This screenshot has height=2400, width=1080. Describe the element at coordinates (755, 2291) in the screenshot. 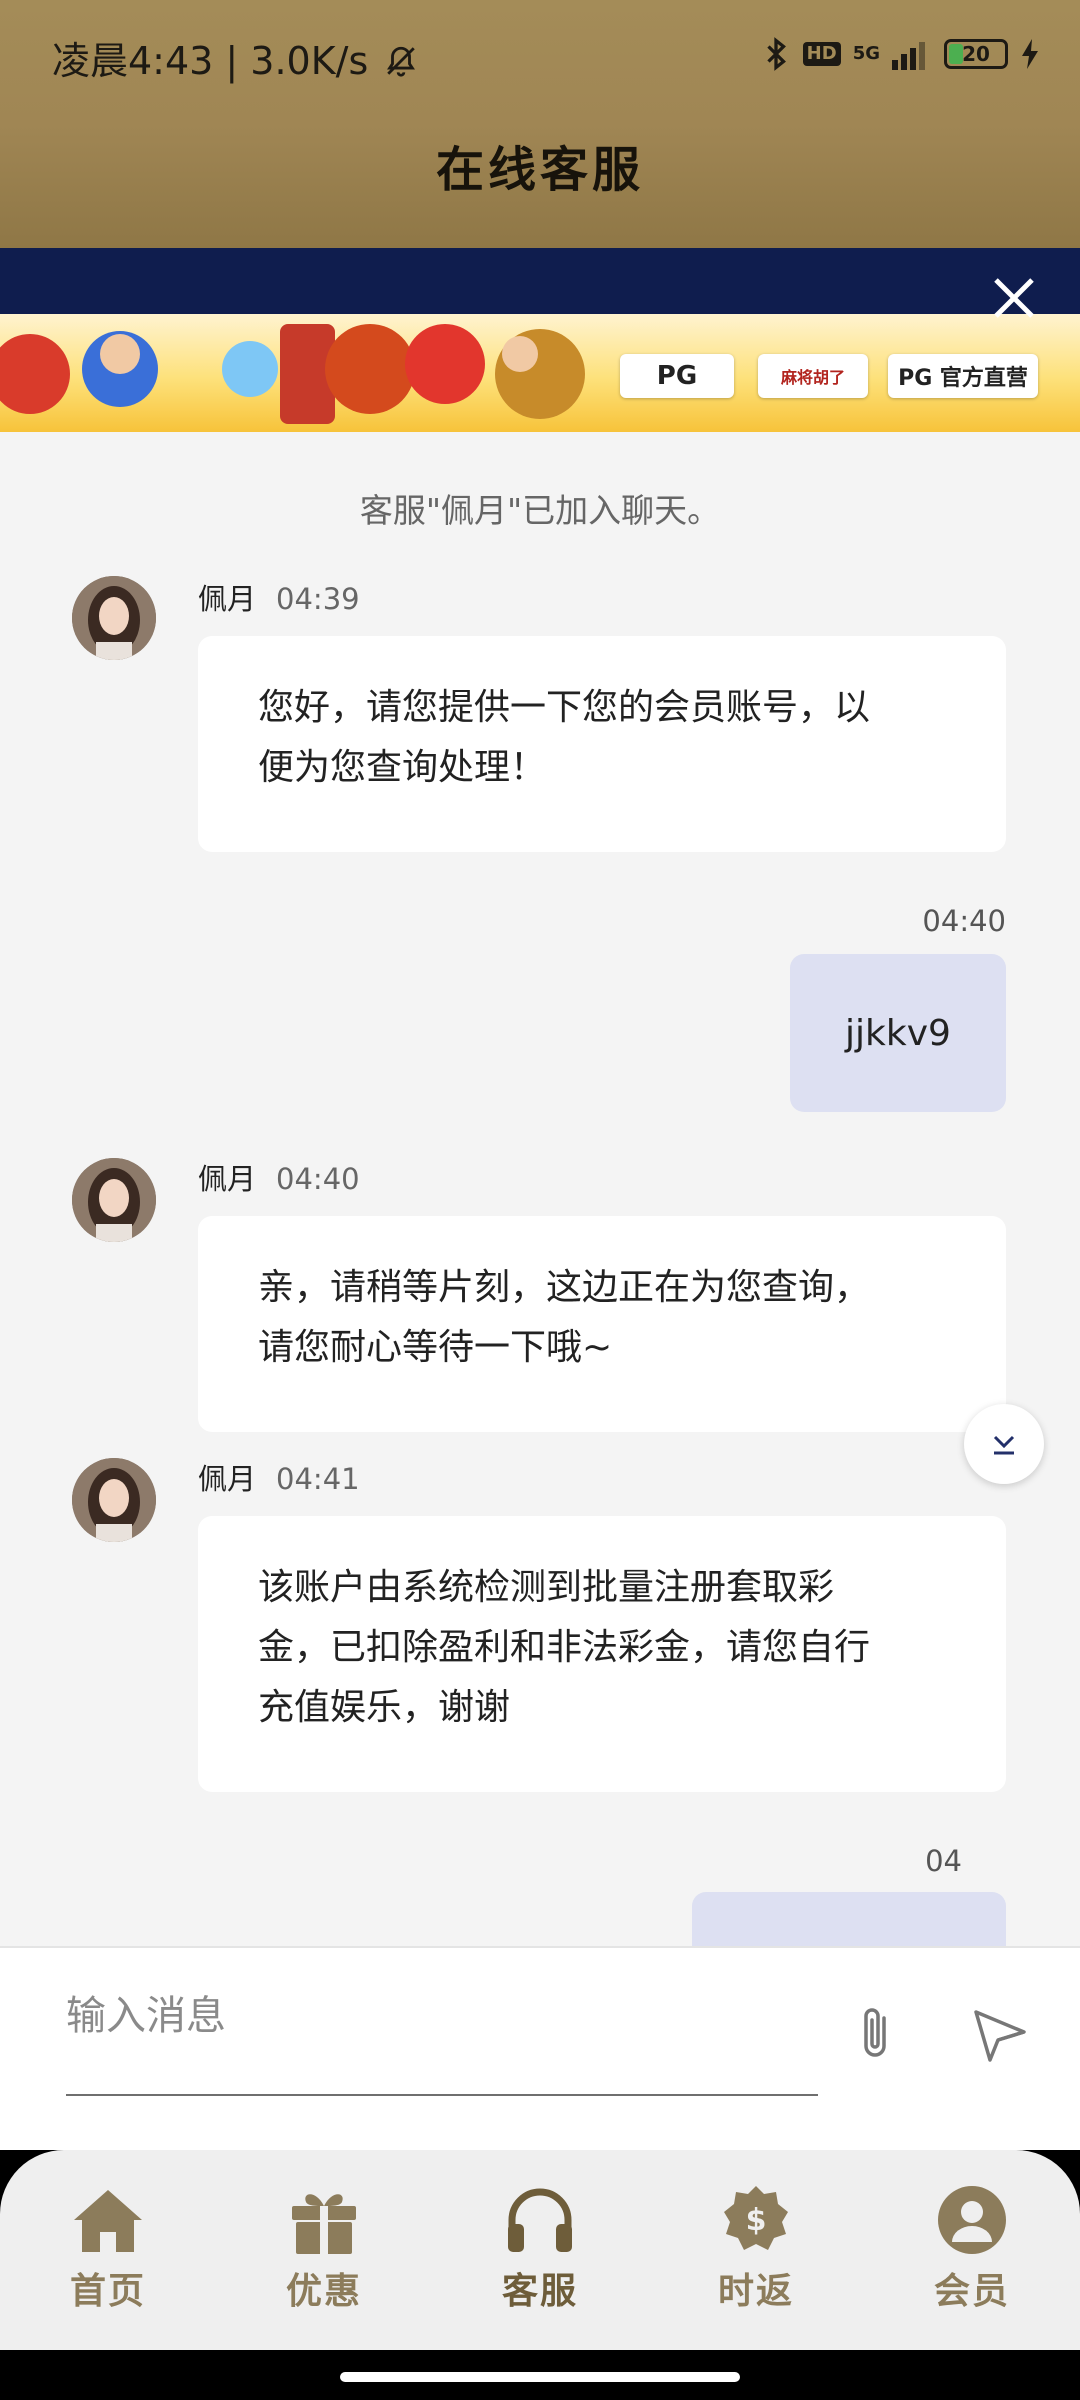

I see `tab-label: 时返` at that location.